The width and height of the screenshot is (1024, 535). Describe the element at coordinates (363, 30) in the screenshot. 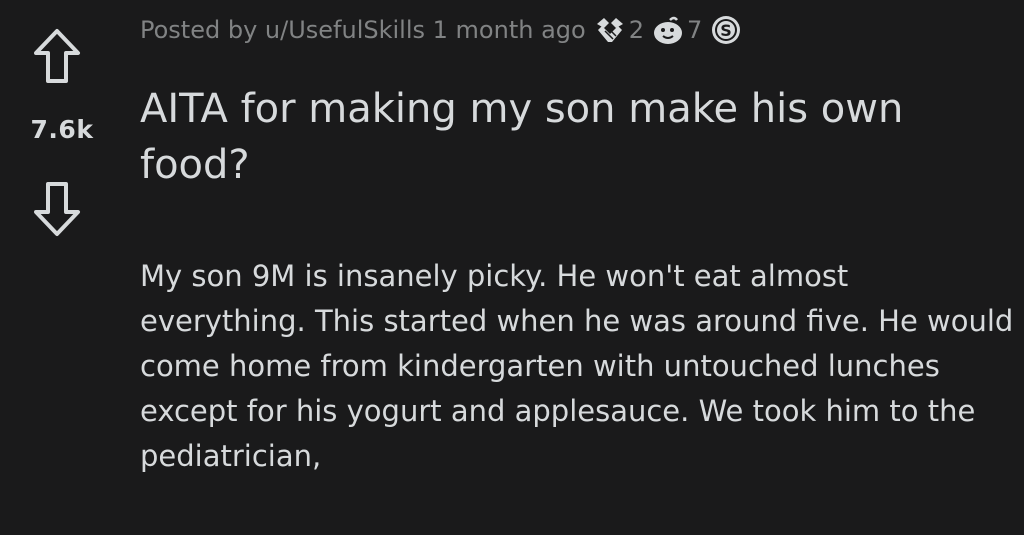

I see `posted-by-text: Posted by u/UsefulSkills 1 month ago` at that location.